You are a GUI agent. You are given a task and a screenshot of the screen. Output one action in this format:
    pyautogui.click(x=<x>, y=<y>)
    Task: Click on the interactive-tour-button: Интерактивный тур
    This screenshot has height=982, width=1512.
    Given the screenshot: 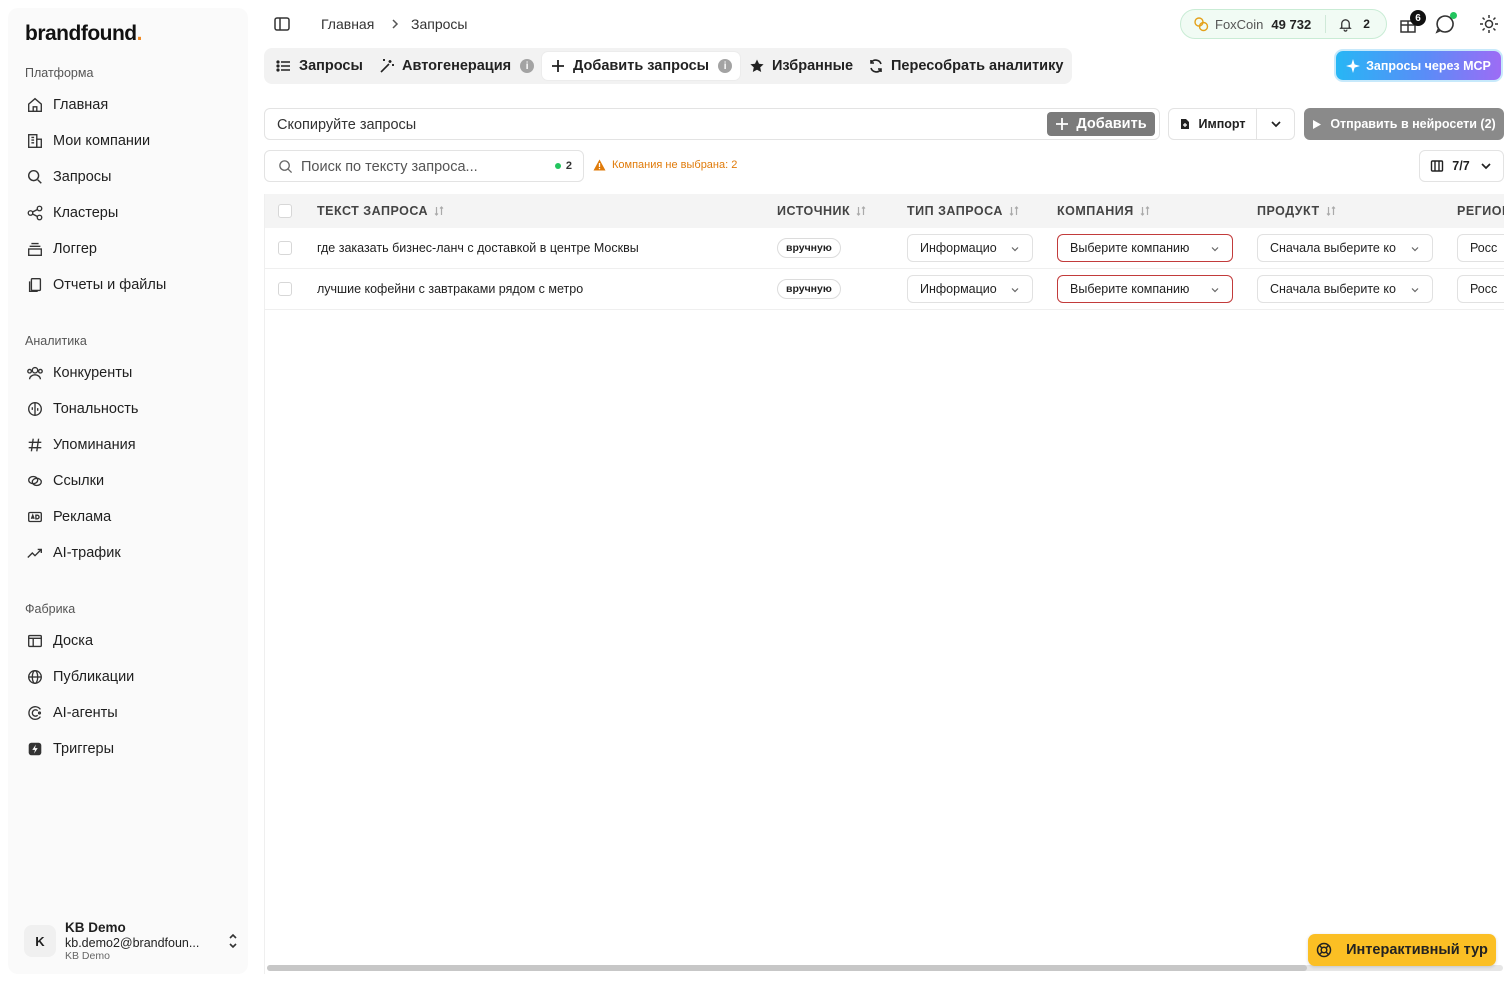 What is the action you would take?
    pyautogui.click(x=1402, y=950)
    